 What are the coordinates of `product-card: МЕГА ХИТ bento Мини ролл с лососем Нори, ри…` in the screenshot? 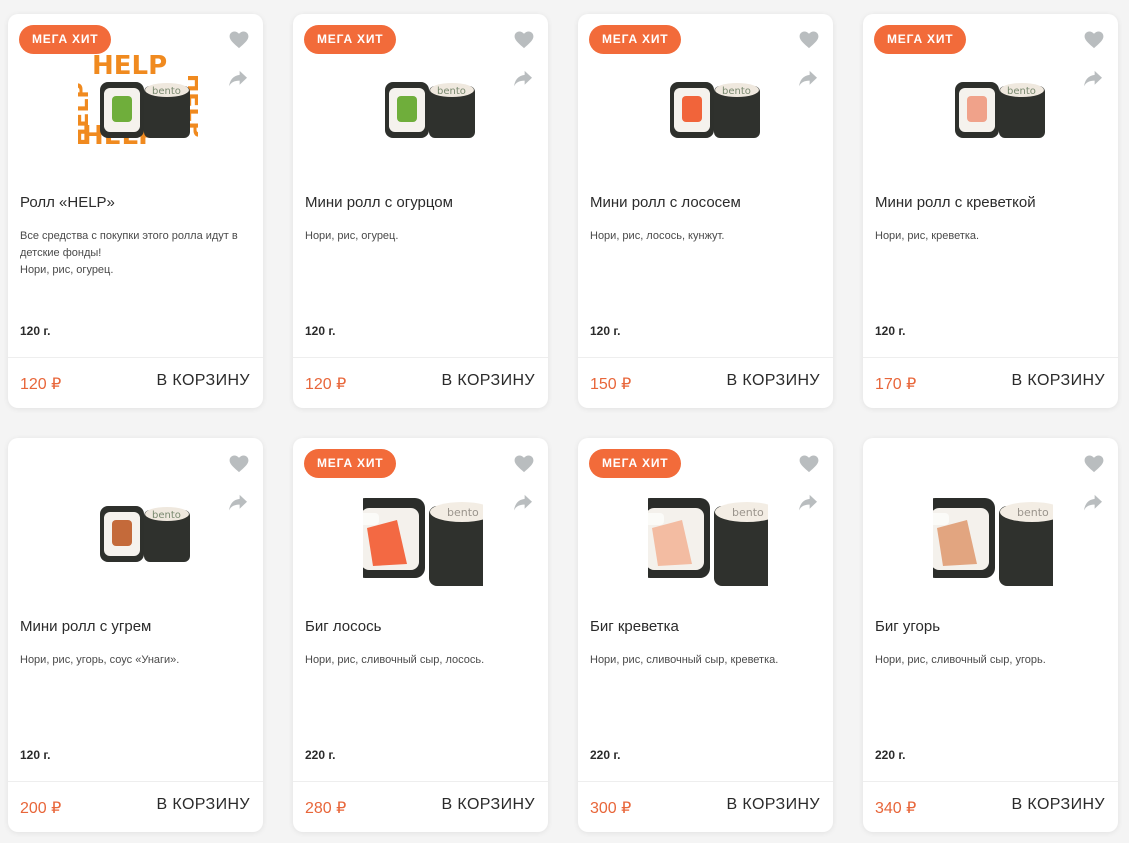 It's located at (705, 211).